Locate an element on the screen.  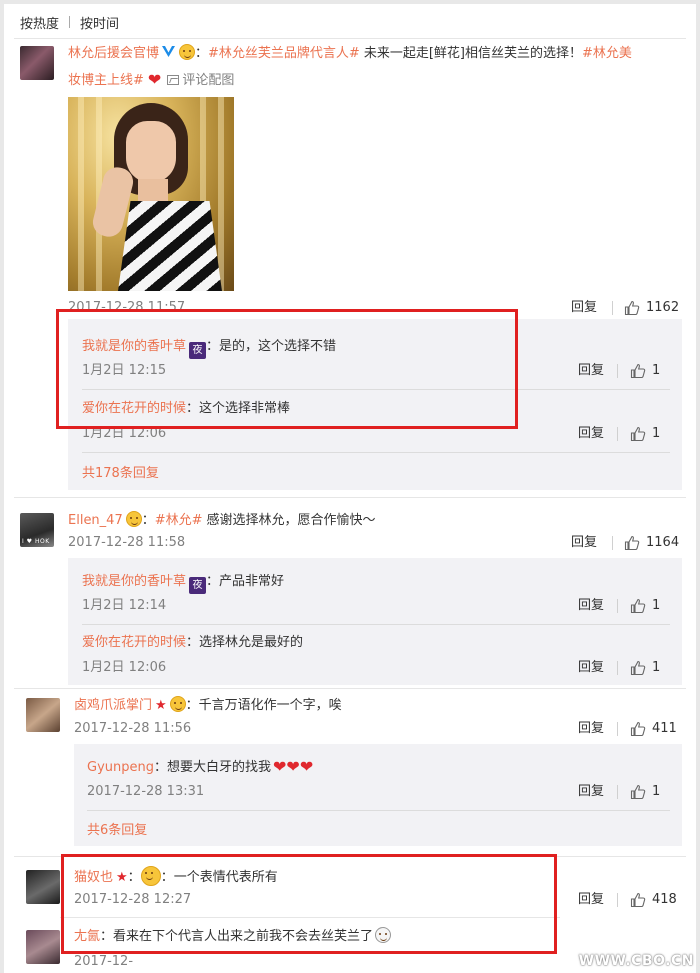
like-button: 1162 is located at coordinates (651, 308).